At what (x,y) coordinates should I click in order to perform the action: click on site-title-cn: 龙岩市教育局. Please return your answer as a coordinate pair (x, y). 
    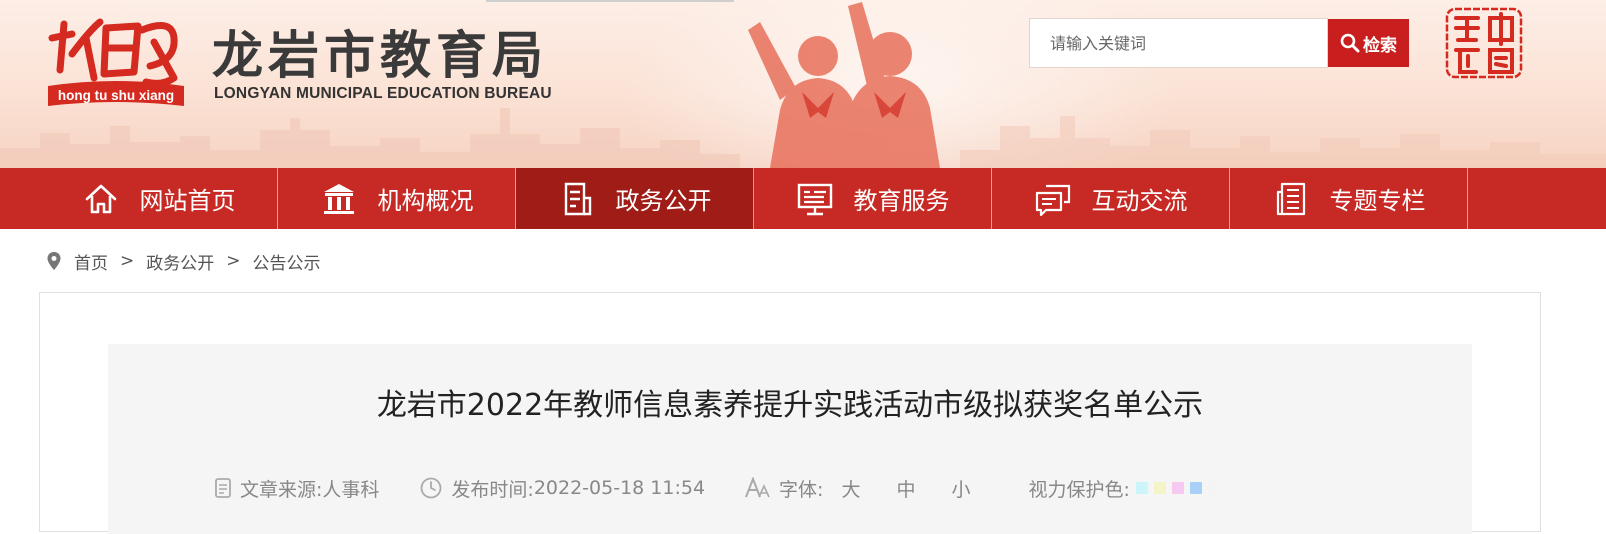
    Looking at the image, I should click on (380, 56).